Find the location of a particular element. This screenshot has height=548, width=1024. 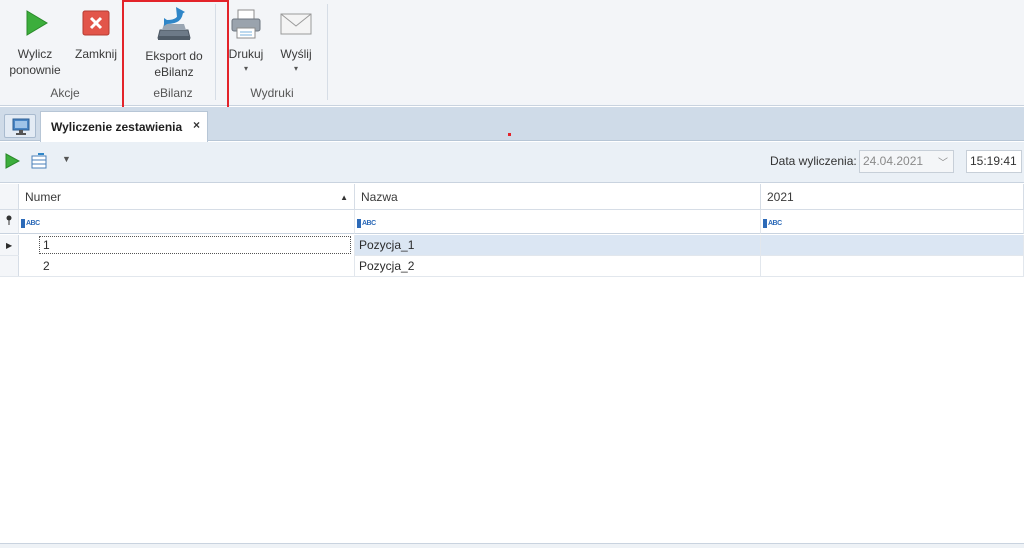

tab-desktop is located at coordinates (20, 126).